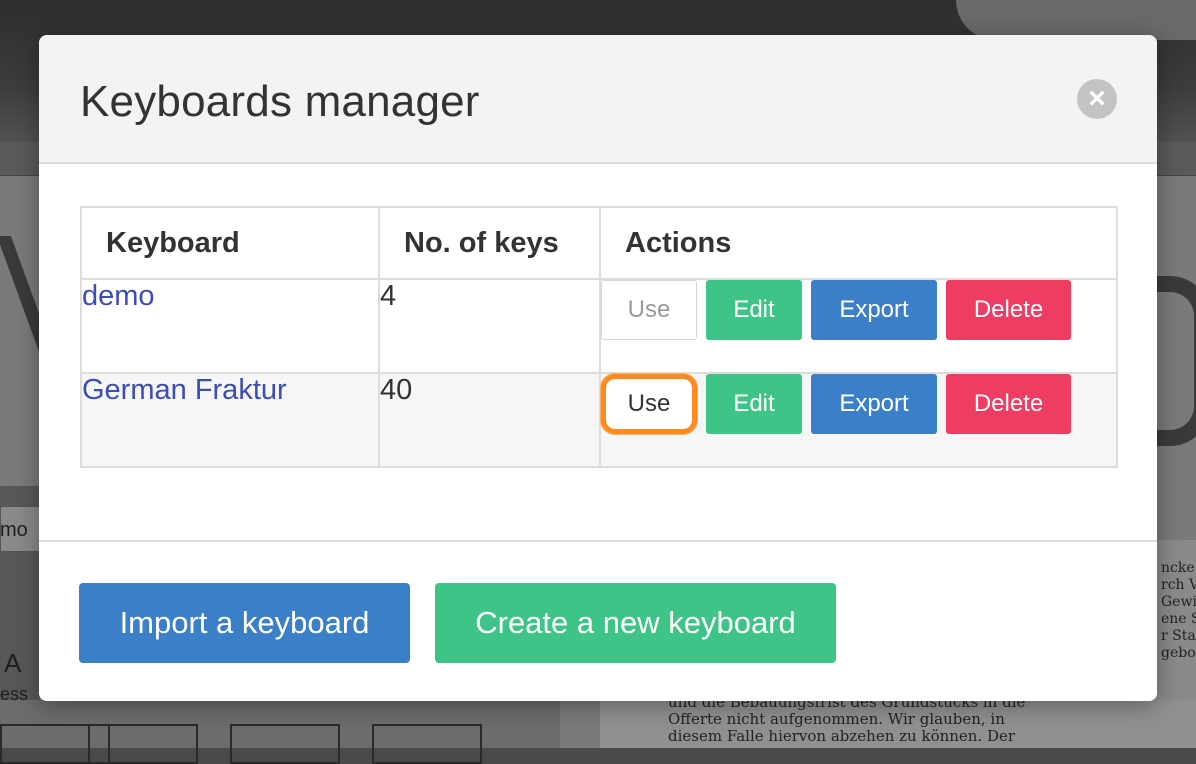  What do you see at coordinates (635, 623) in the screenshot?
I see `create-keyboard-button: Create a new keyboard` at bounding box center [635, 623].